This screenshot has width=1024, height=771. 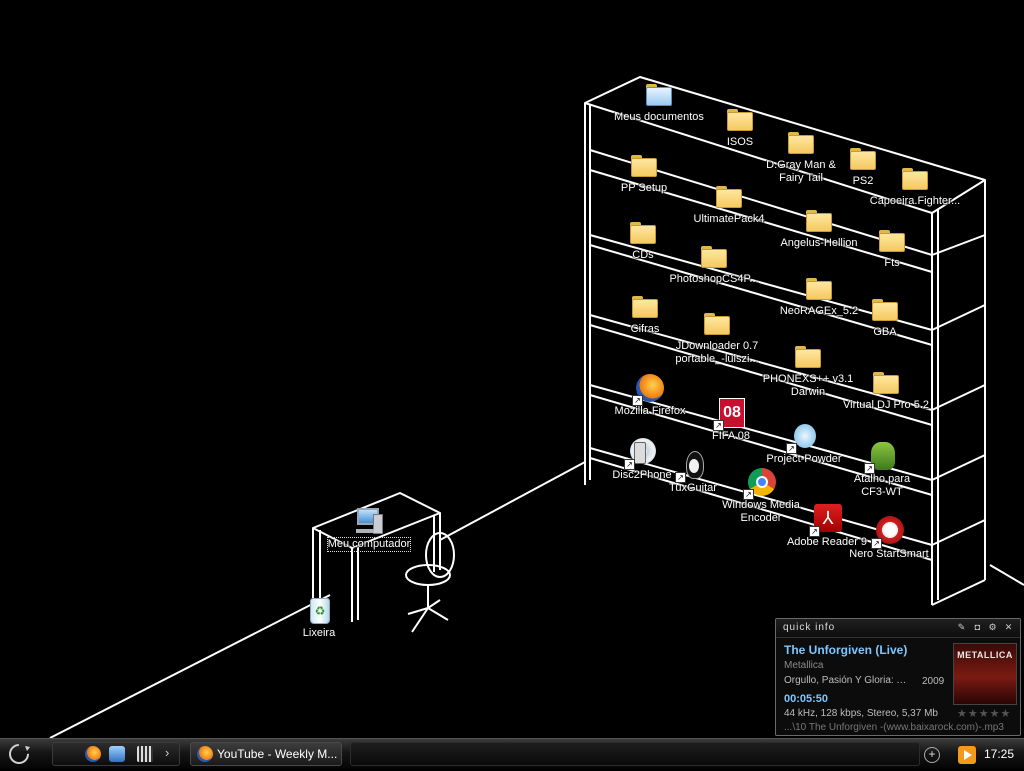 What do you see at coordinates (635, 754) in the screenshot?
I see `taskbar-empty-area` at bounding box center [635, 754].